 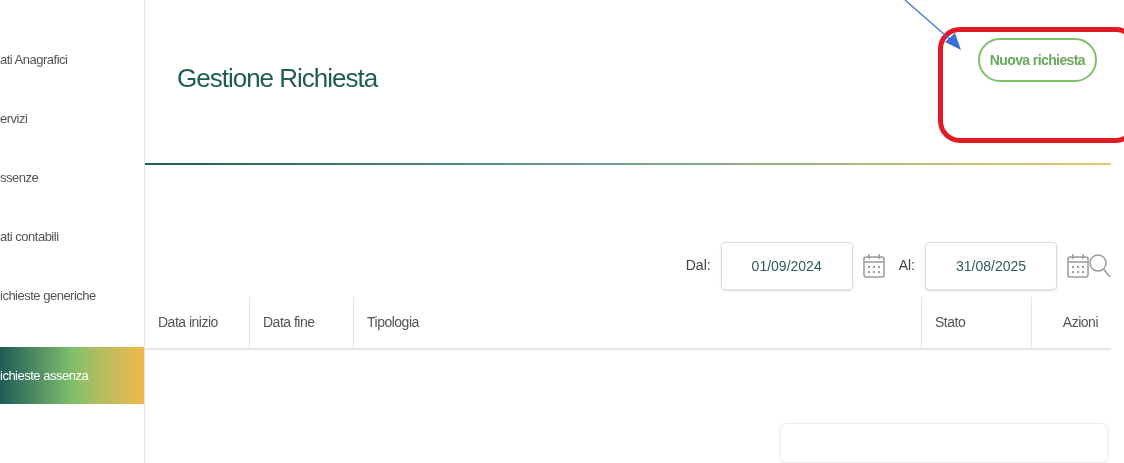 What do you see at coordinates (933, 26) in the screenshot?
I see `arrow-drawing` at bounding box center [933, 26].